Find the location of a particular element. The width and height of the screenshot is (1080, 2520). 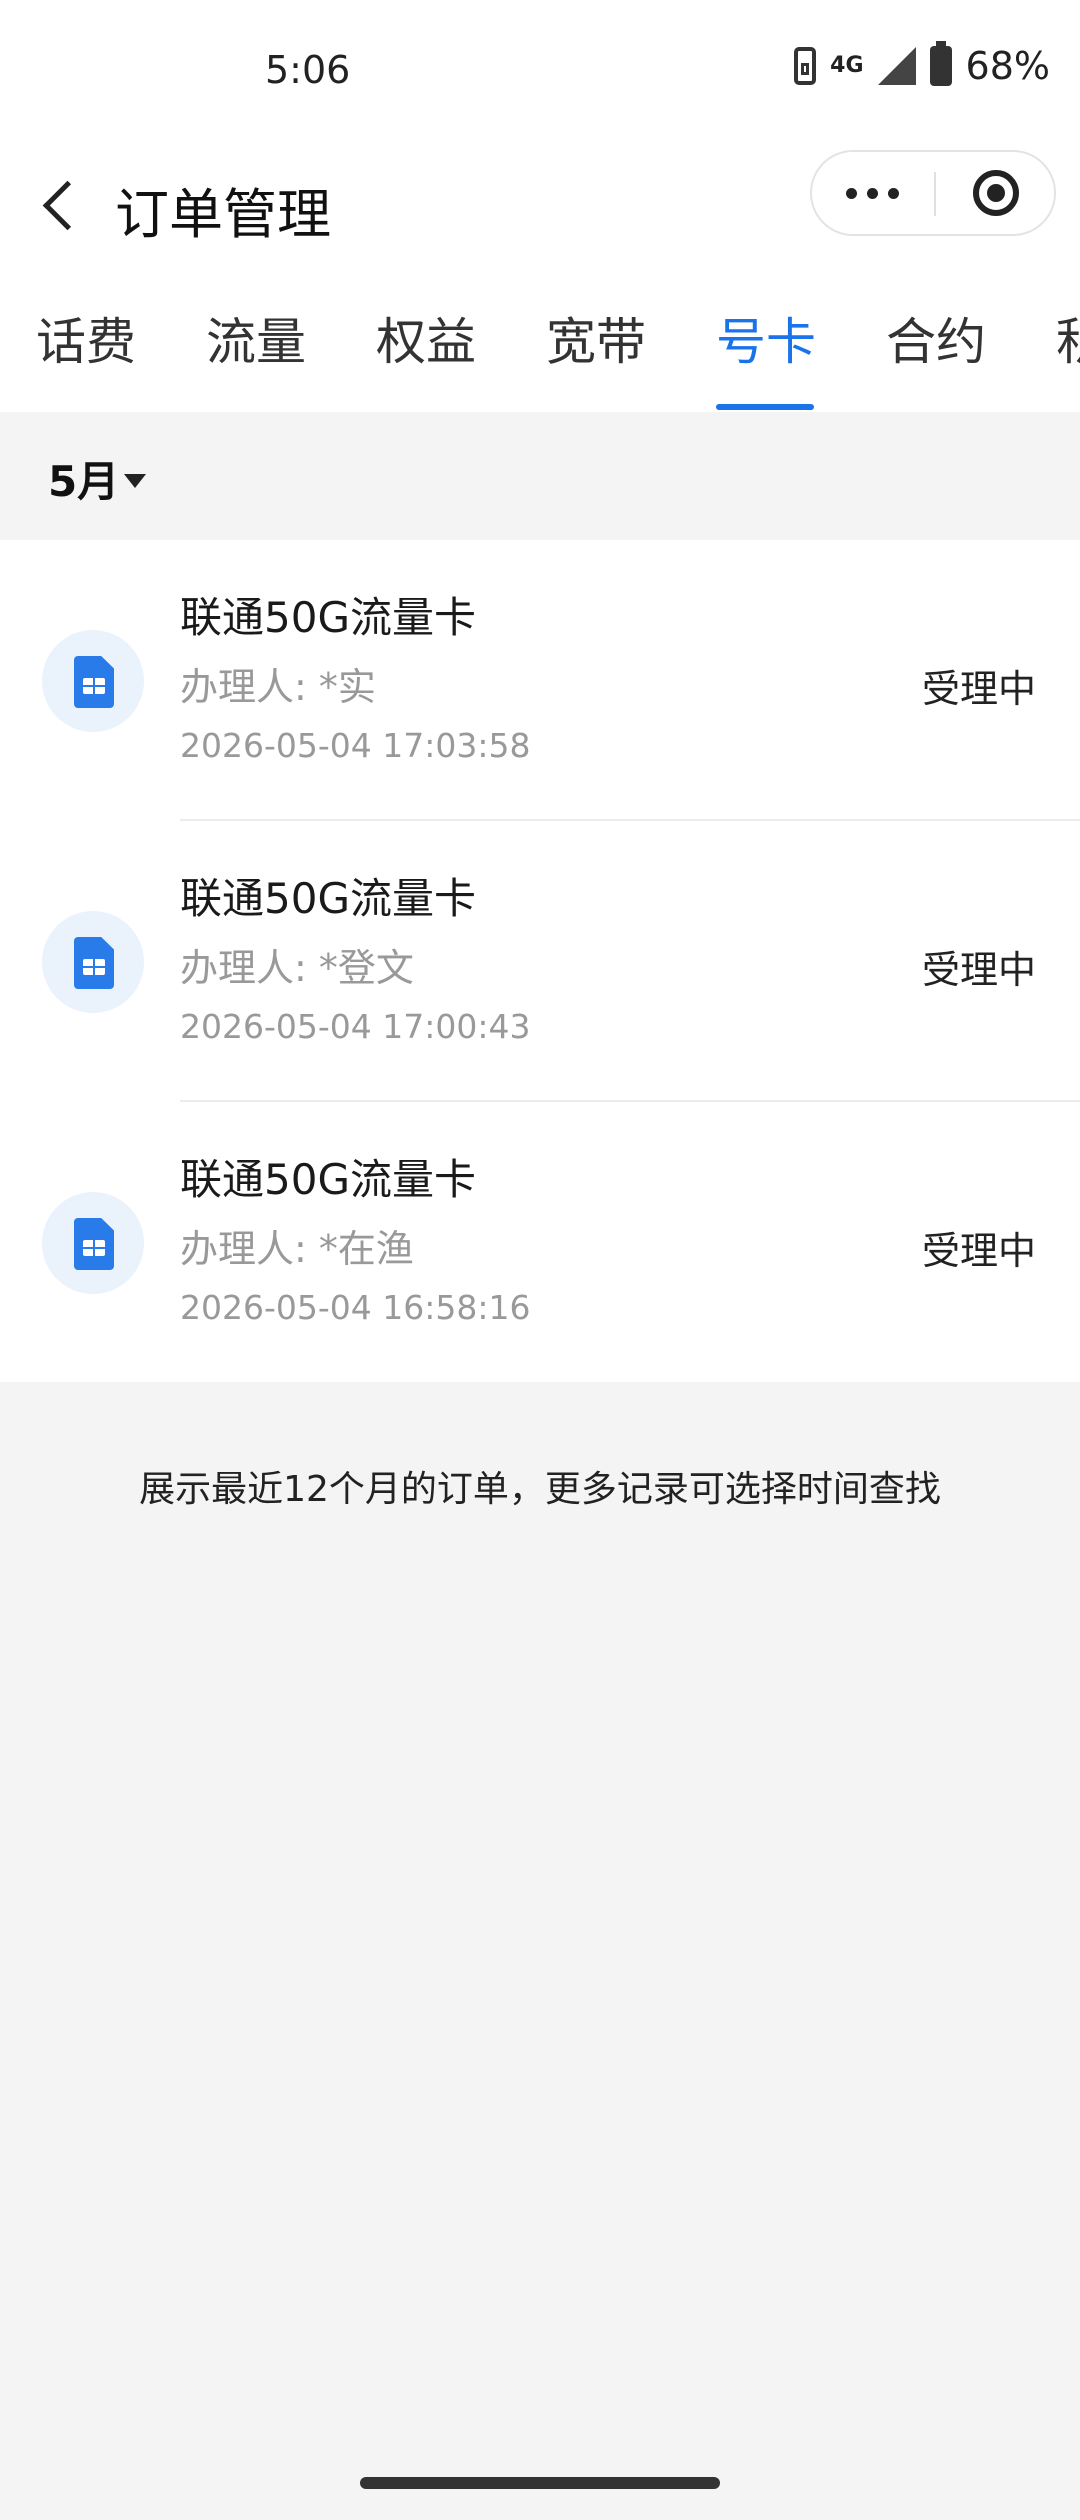

tab-huafei: 话费 is located at coordinates (86, 338).